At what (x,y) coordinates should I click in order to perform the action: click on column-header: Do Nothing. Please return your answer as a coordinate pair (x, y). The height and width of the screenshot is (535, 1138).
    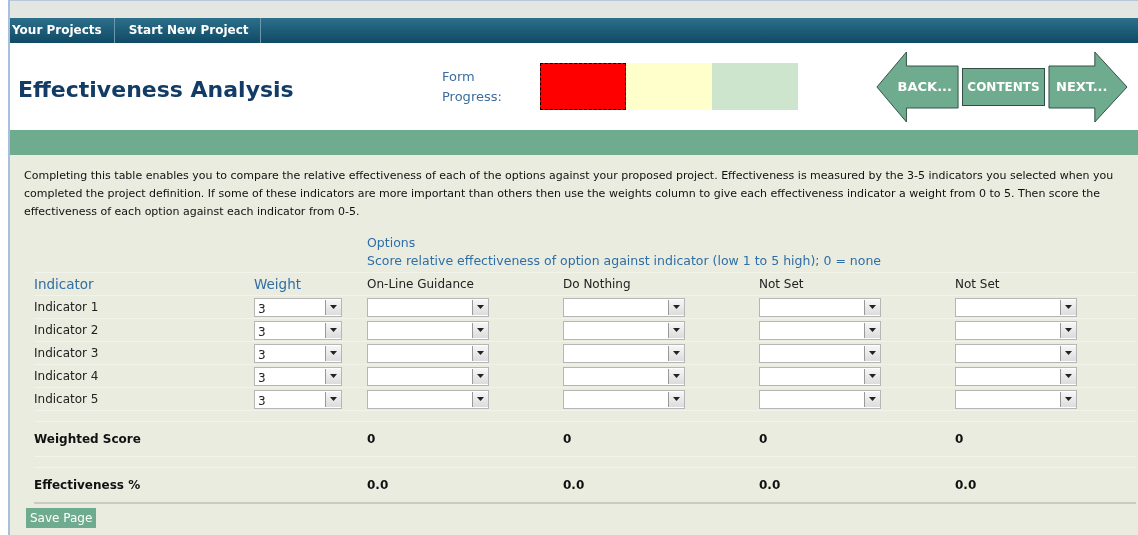
    Looking at the image, I should click on (597, 284).